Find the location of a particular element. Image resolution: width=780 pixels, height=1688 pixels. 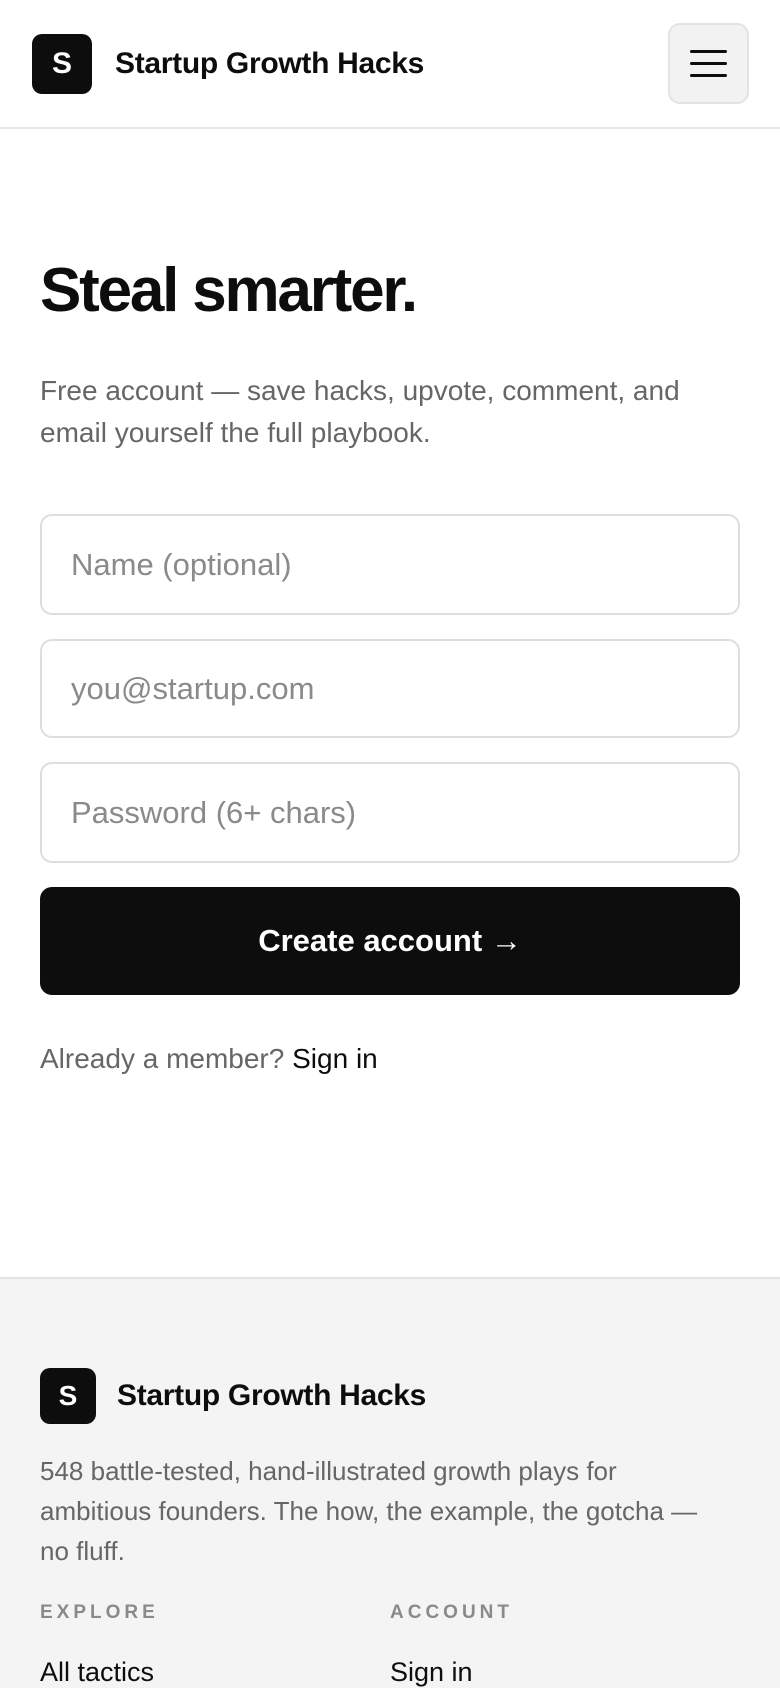

footer-brand-name: Startup Growth Hacks is located at coordinates (272, 1395).